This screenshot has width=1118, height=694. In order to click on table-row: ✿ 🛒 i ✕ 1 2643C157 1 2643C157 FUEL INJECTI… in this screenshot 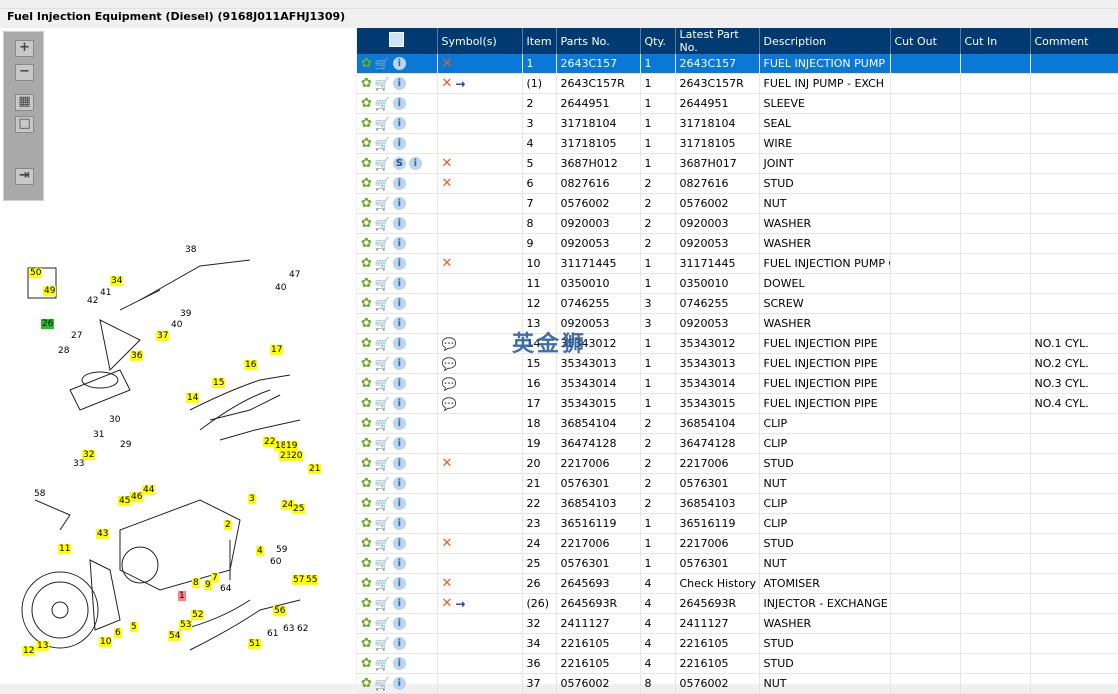, I will do `click(737, 64)`.